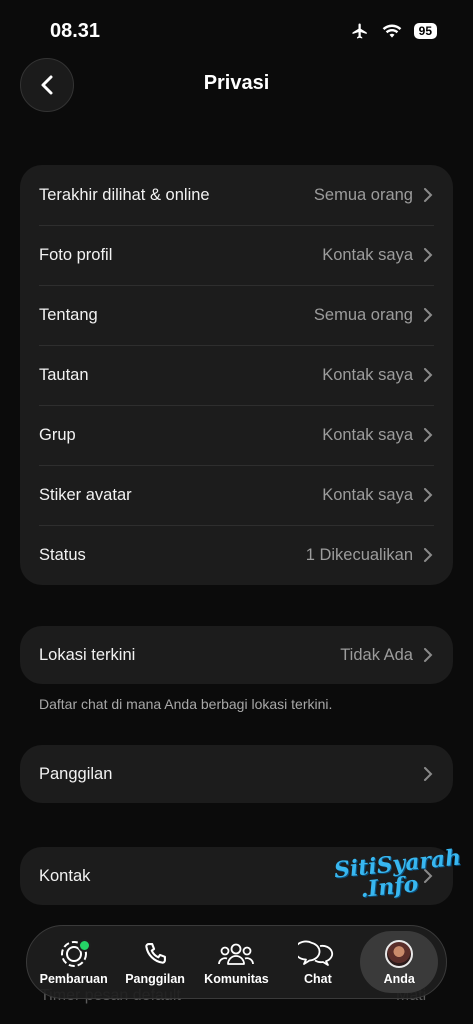  What do you see at coordinates (425, 31) in the screenshot?
I see `battery-indicator: 95` at bounding box center [425, 31].